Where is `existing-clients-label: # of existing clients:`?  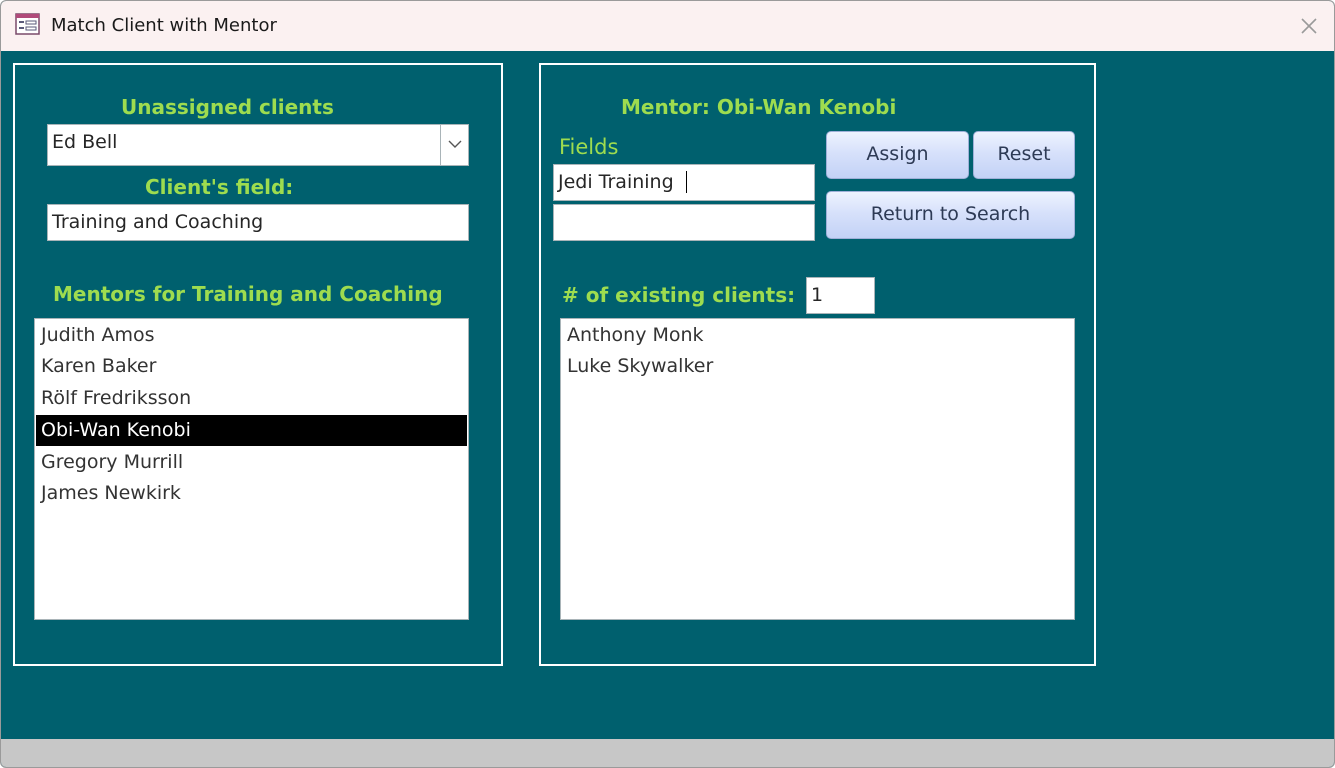 existing-clients-label: # of existing clients: is located at coordinates (679, 295).